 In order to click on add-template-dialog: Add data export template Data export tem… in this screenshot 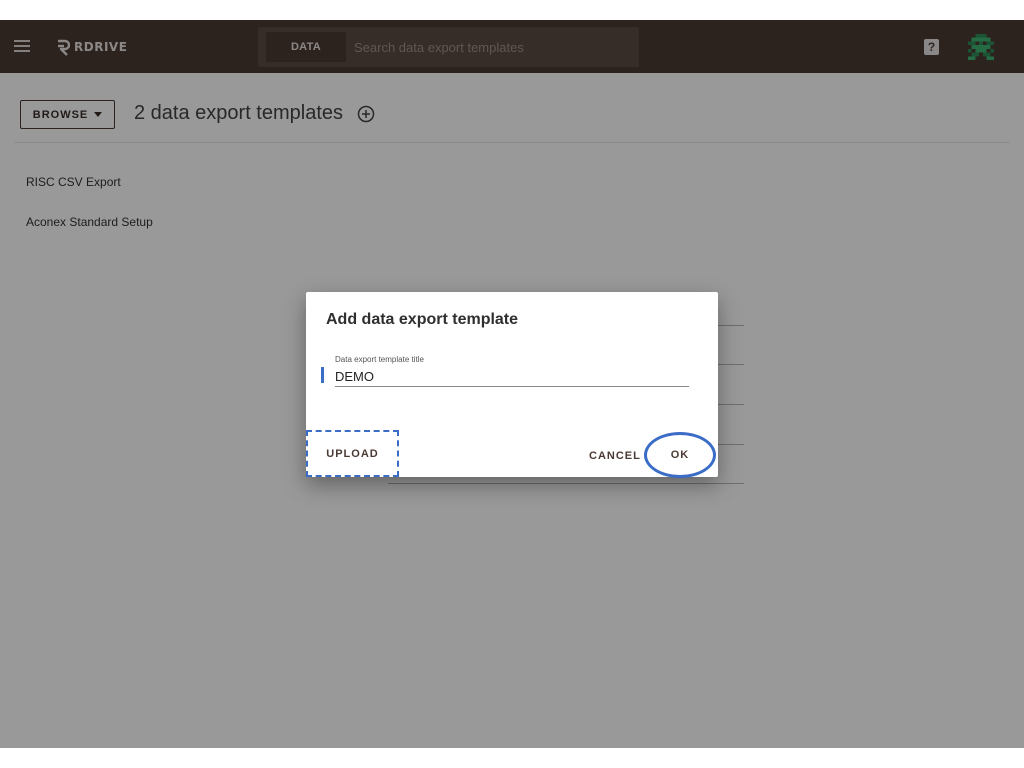, I will do `click(512, 385)`.